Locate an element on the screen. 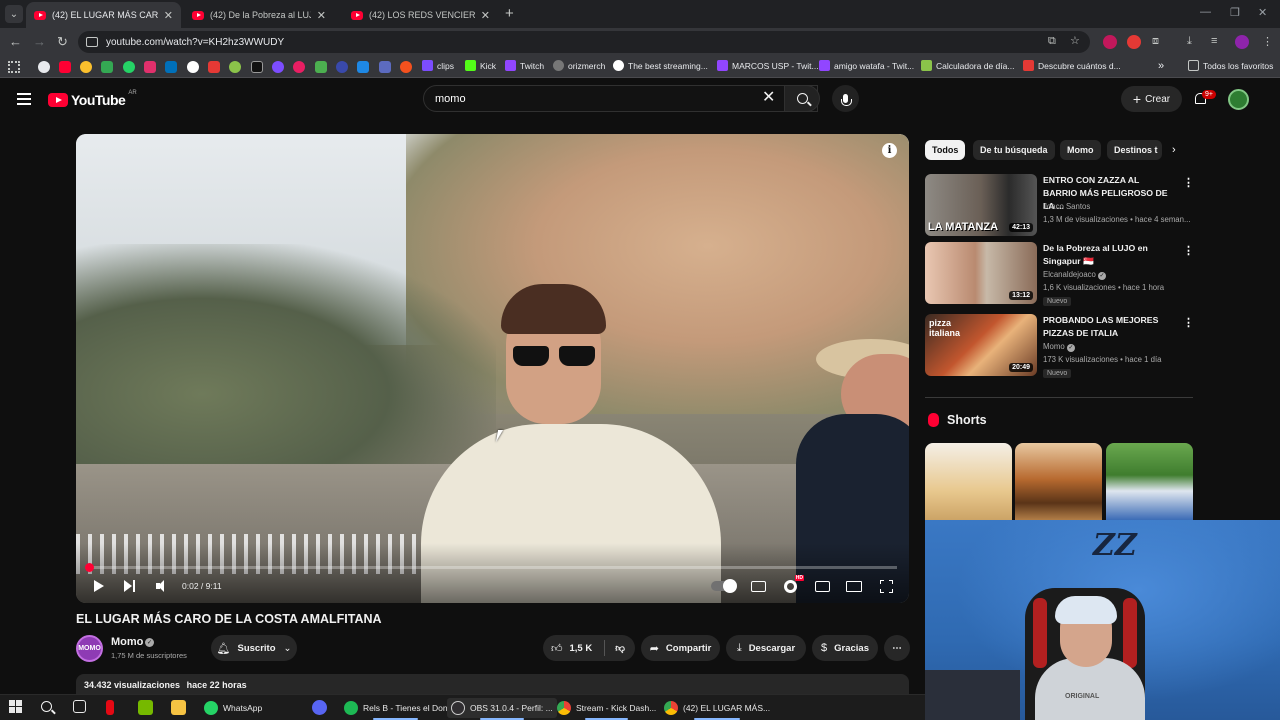 Image resolution: width=1280 pixels, height=720 pixels. subtitles-icon is located at coordinates (758, 586).